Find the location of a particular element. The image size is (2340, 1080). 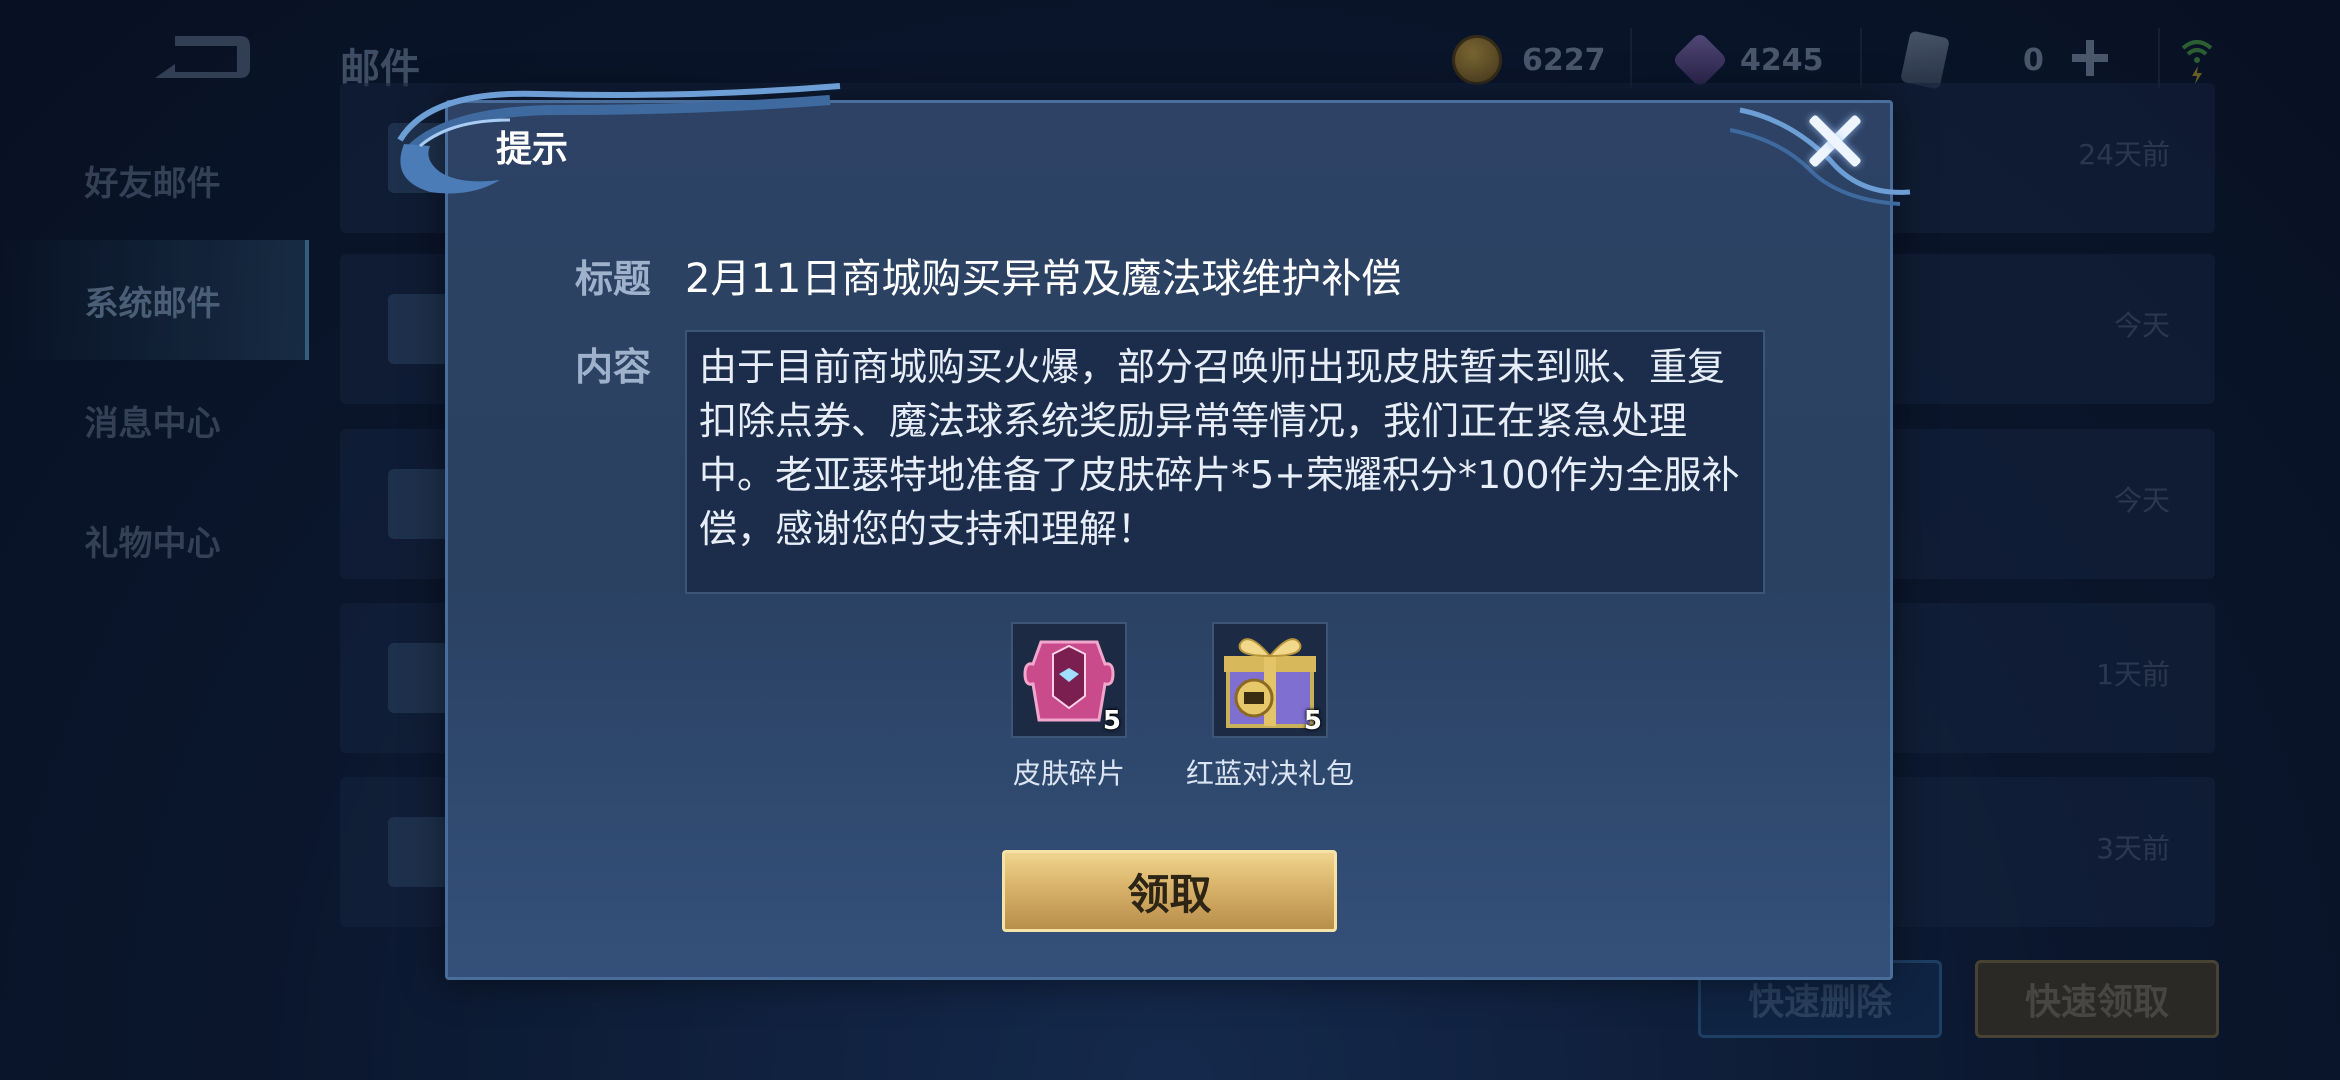

reward-item: 5 红蓝对决礼包 is located at coordinates (1270, 707).